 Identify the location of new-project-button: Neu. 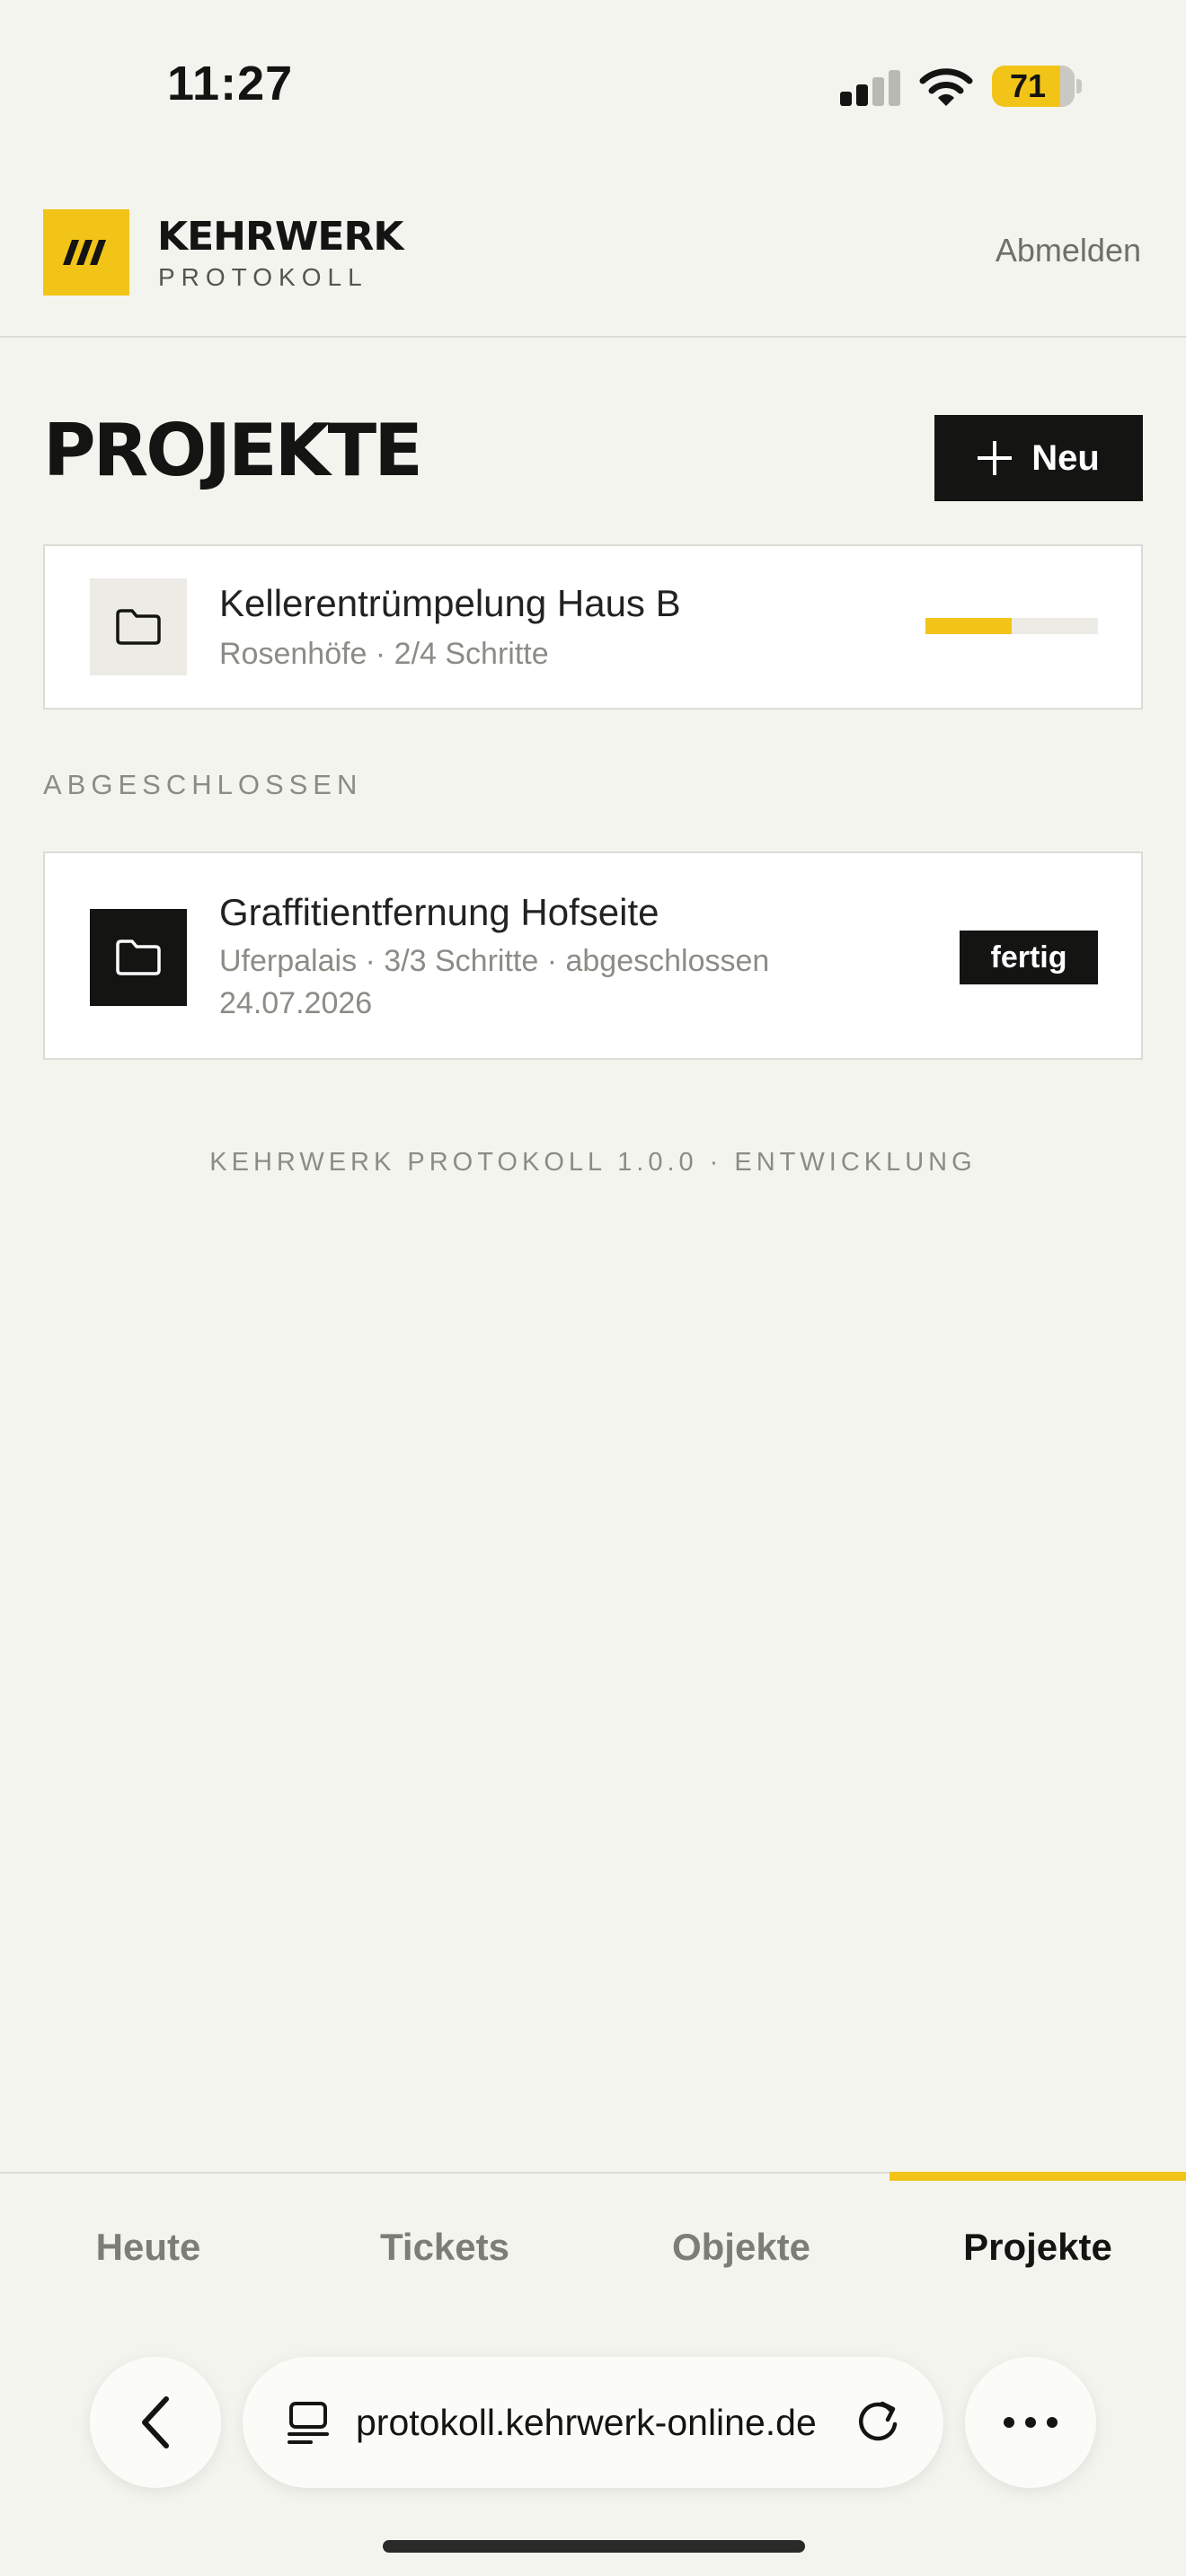
(1038, 458).